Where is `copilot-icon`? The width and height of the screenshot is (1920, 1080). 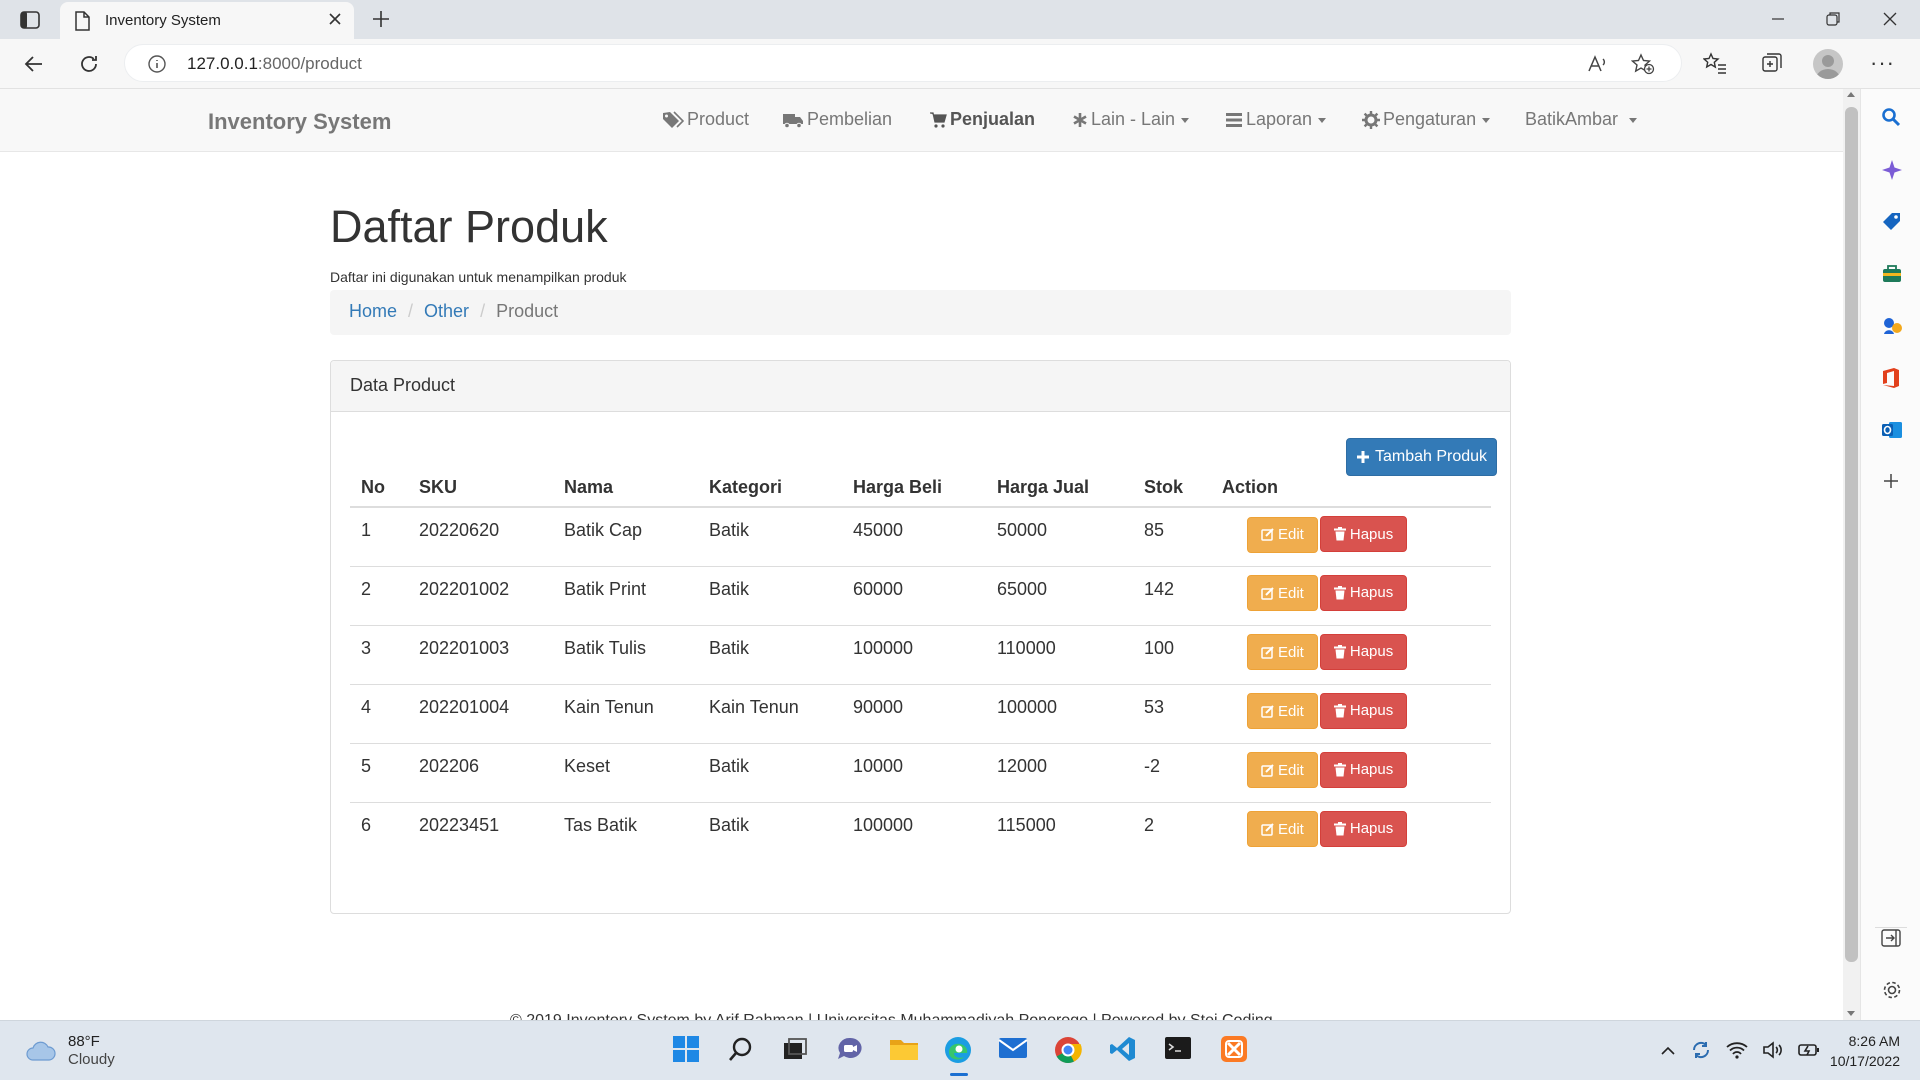 copilot-icon is located at coordinates (1892, 170).